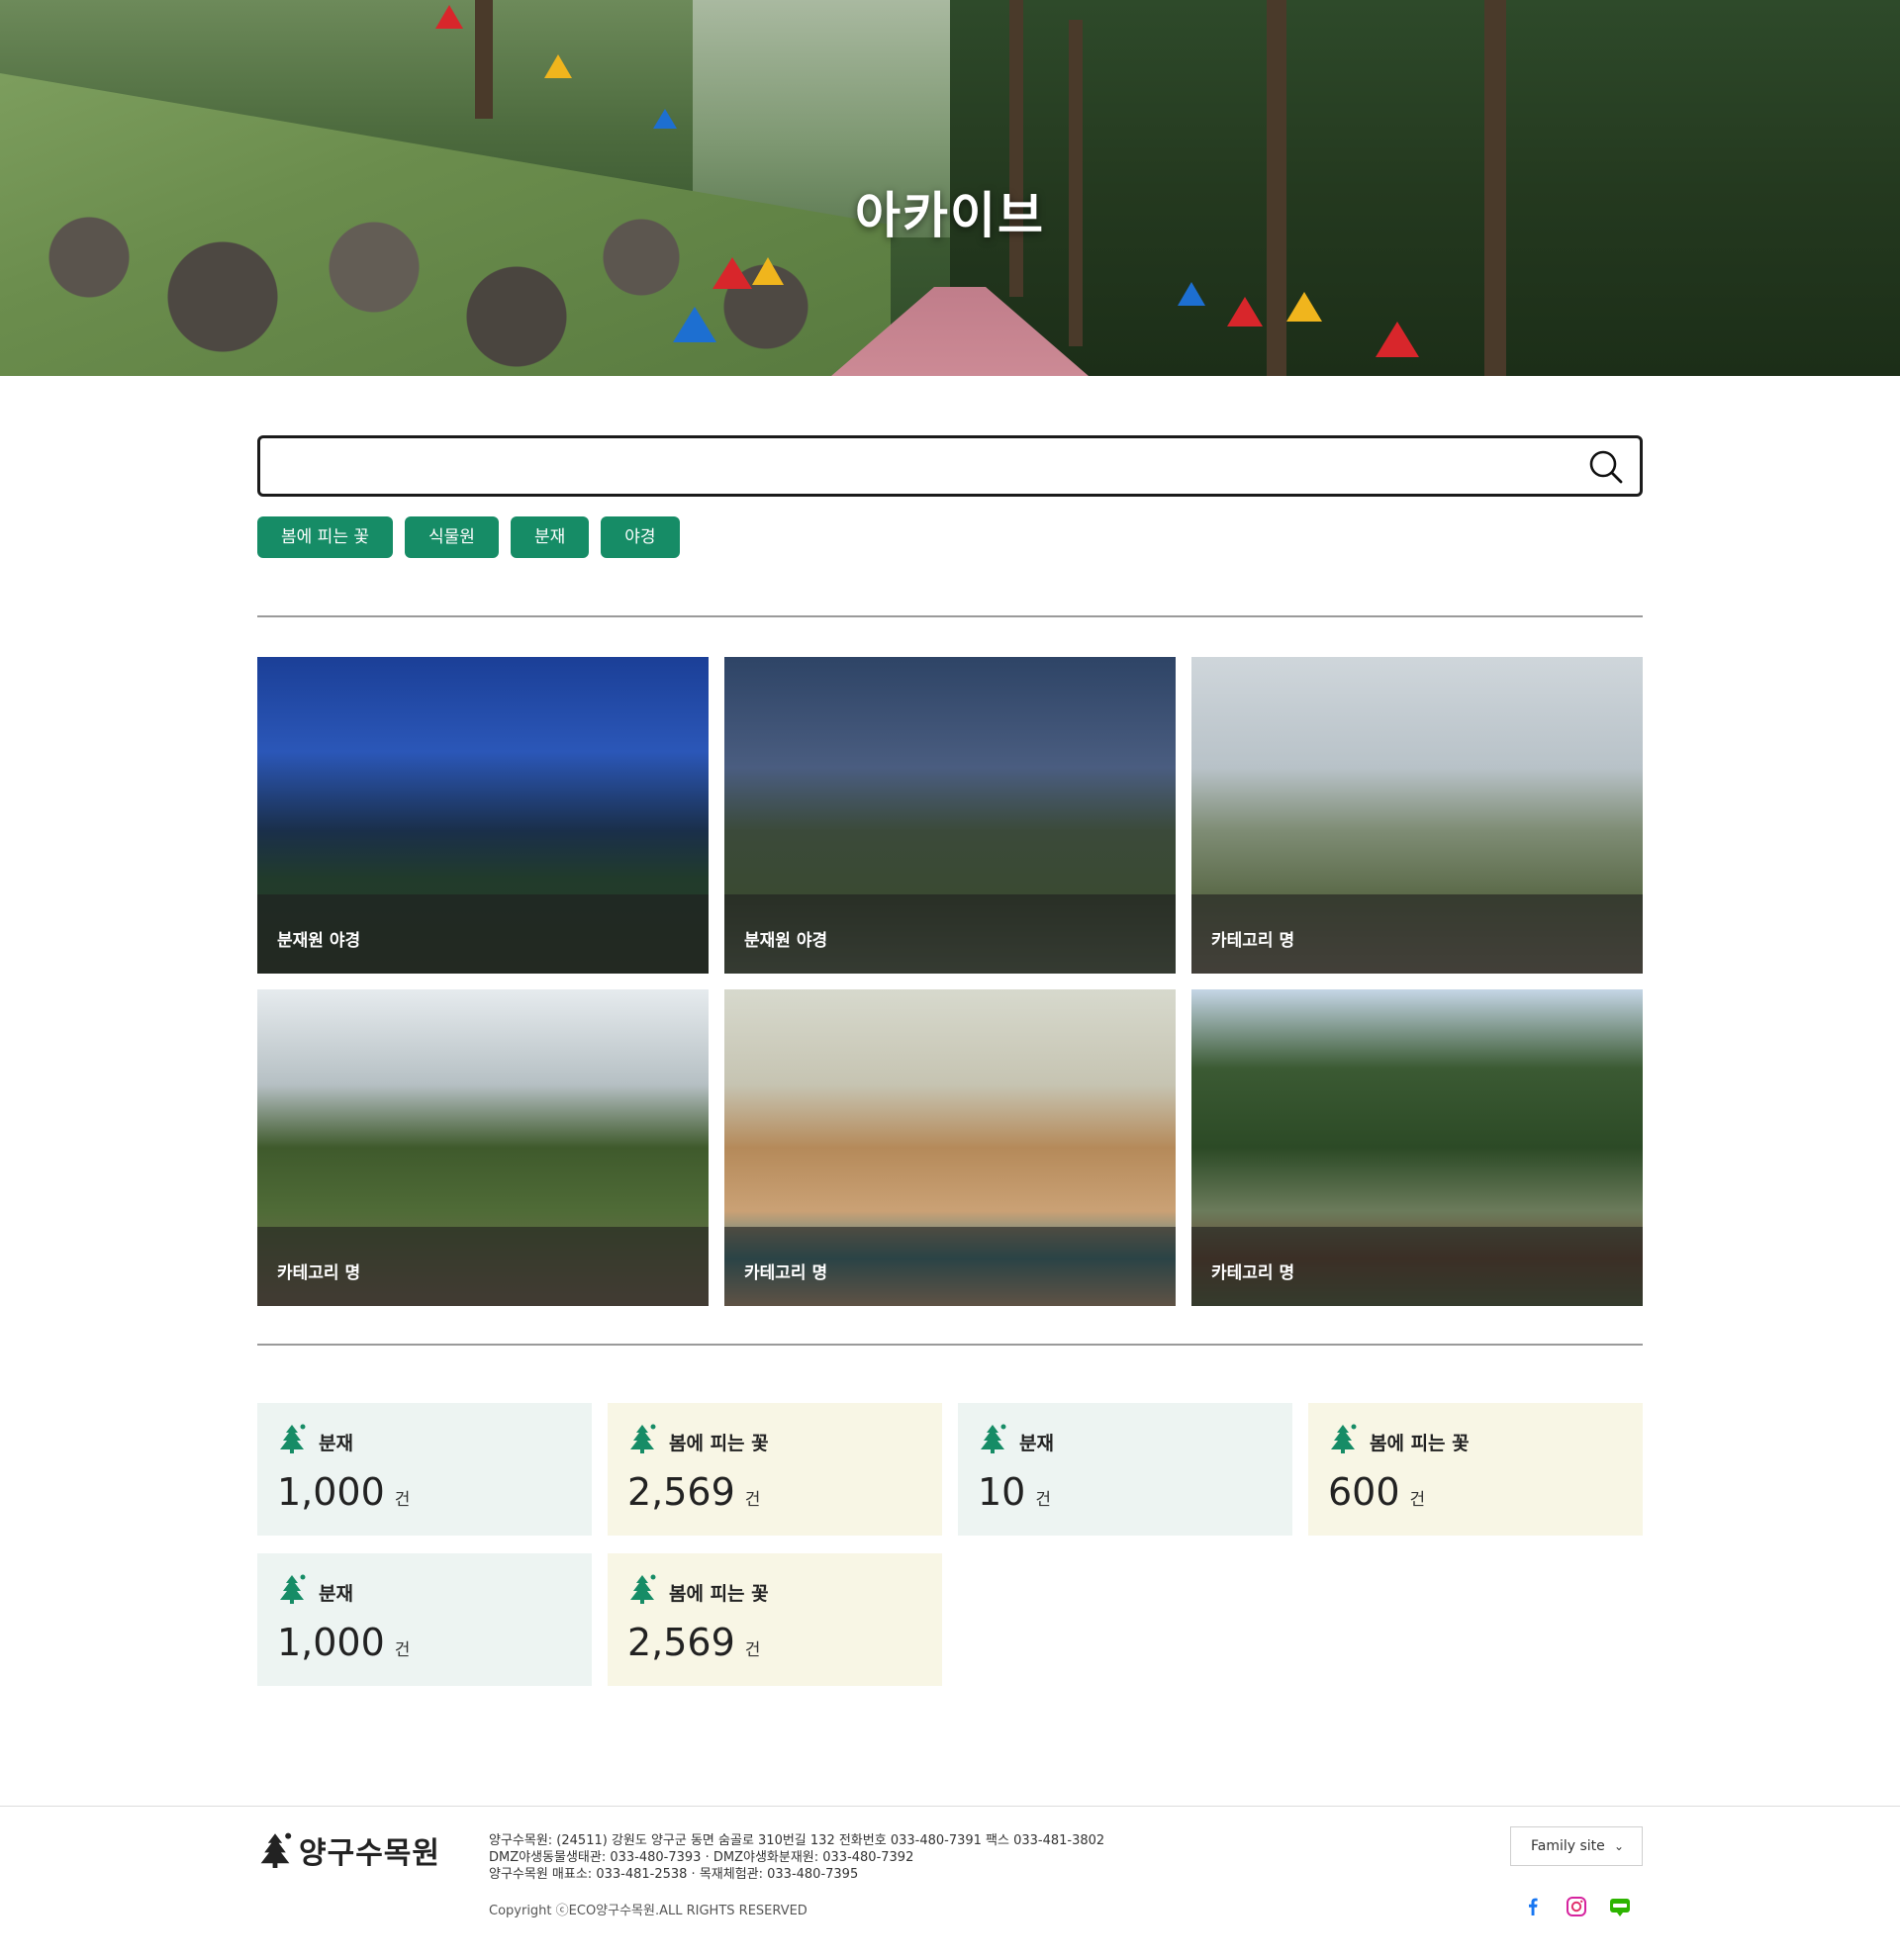 This screenshot has width=1900, height=1960. What do you see at coordinates (640, 537) in the screenshot?
I see `tag-button: 야경` at bounding box center [640, 537].